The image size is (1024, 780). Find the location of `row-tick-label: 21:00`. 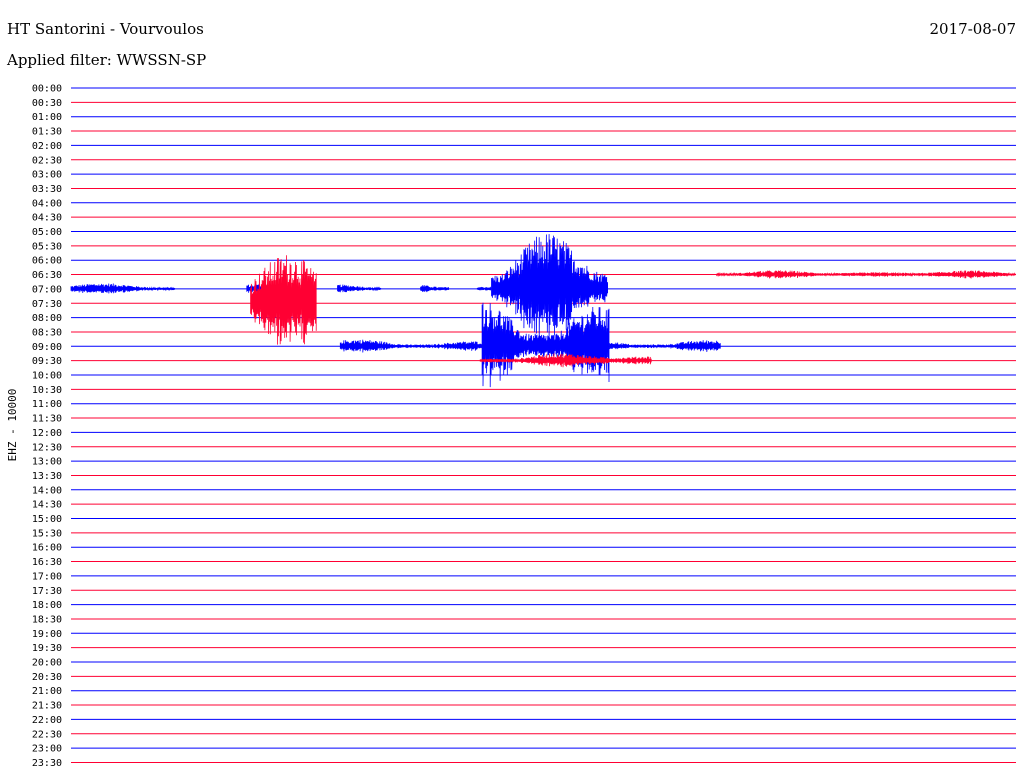

row-tick-label: 21:00 is located at coordinates (47, 691).